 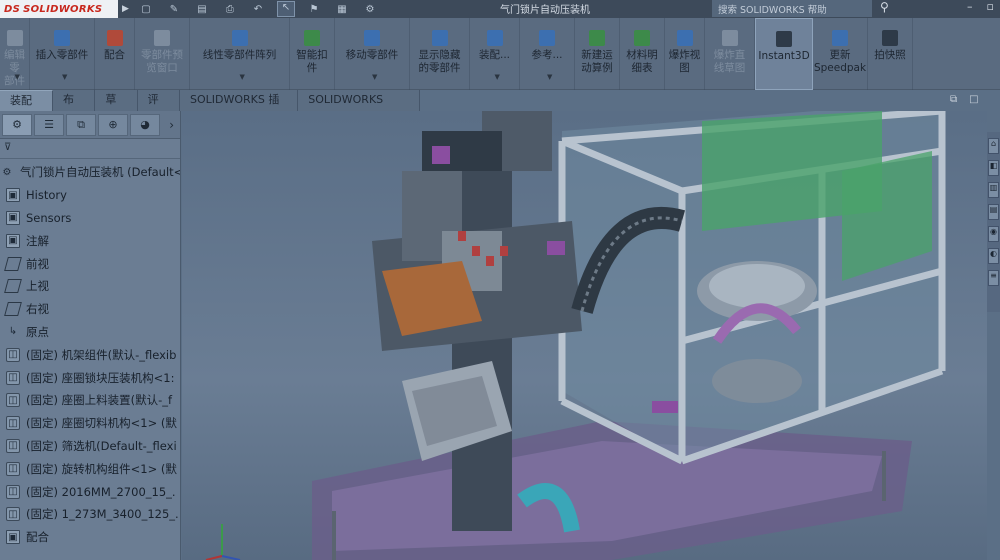 I want to click on instant3d-icon, so click(x=784, y=39).